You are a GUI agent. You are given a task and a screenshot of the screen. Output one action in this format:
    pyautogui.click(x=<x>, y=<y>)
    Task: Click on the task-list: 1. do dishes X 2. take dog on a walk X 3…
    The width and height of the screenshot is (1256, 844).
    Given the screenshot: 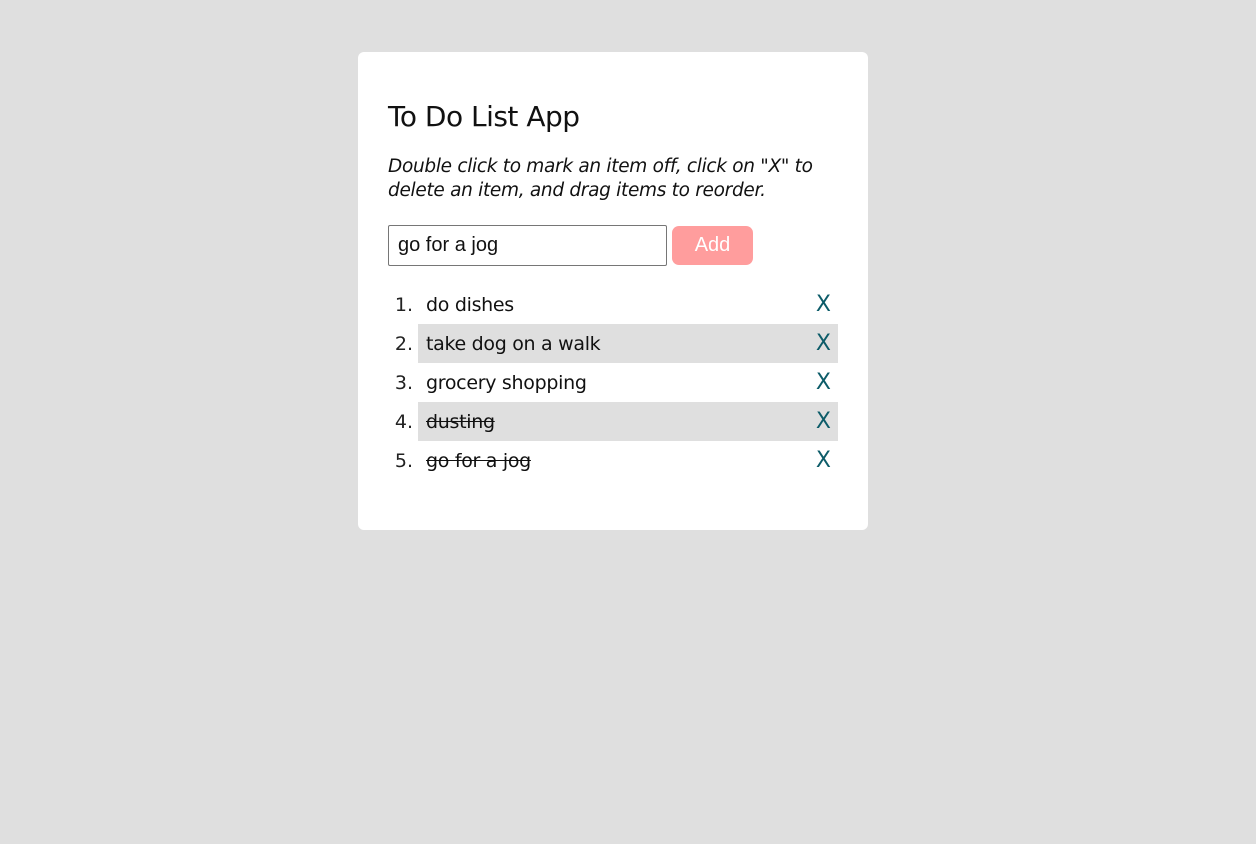 What is the action you would take?
    pyautogui.click(x=613, y=382)
    